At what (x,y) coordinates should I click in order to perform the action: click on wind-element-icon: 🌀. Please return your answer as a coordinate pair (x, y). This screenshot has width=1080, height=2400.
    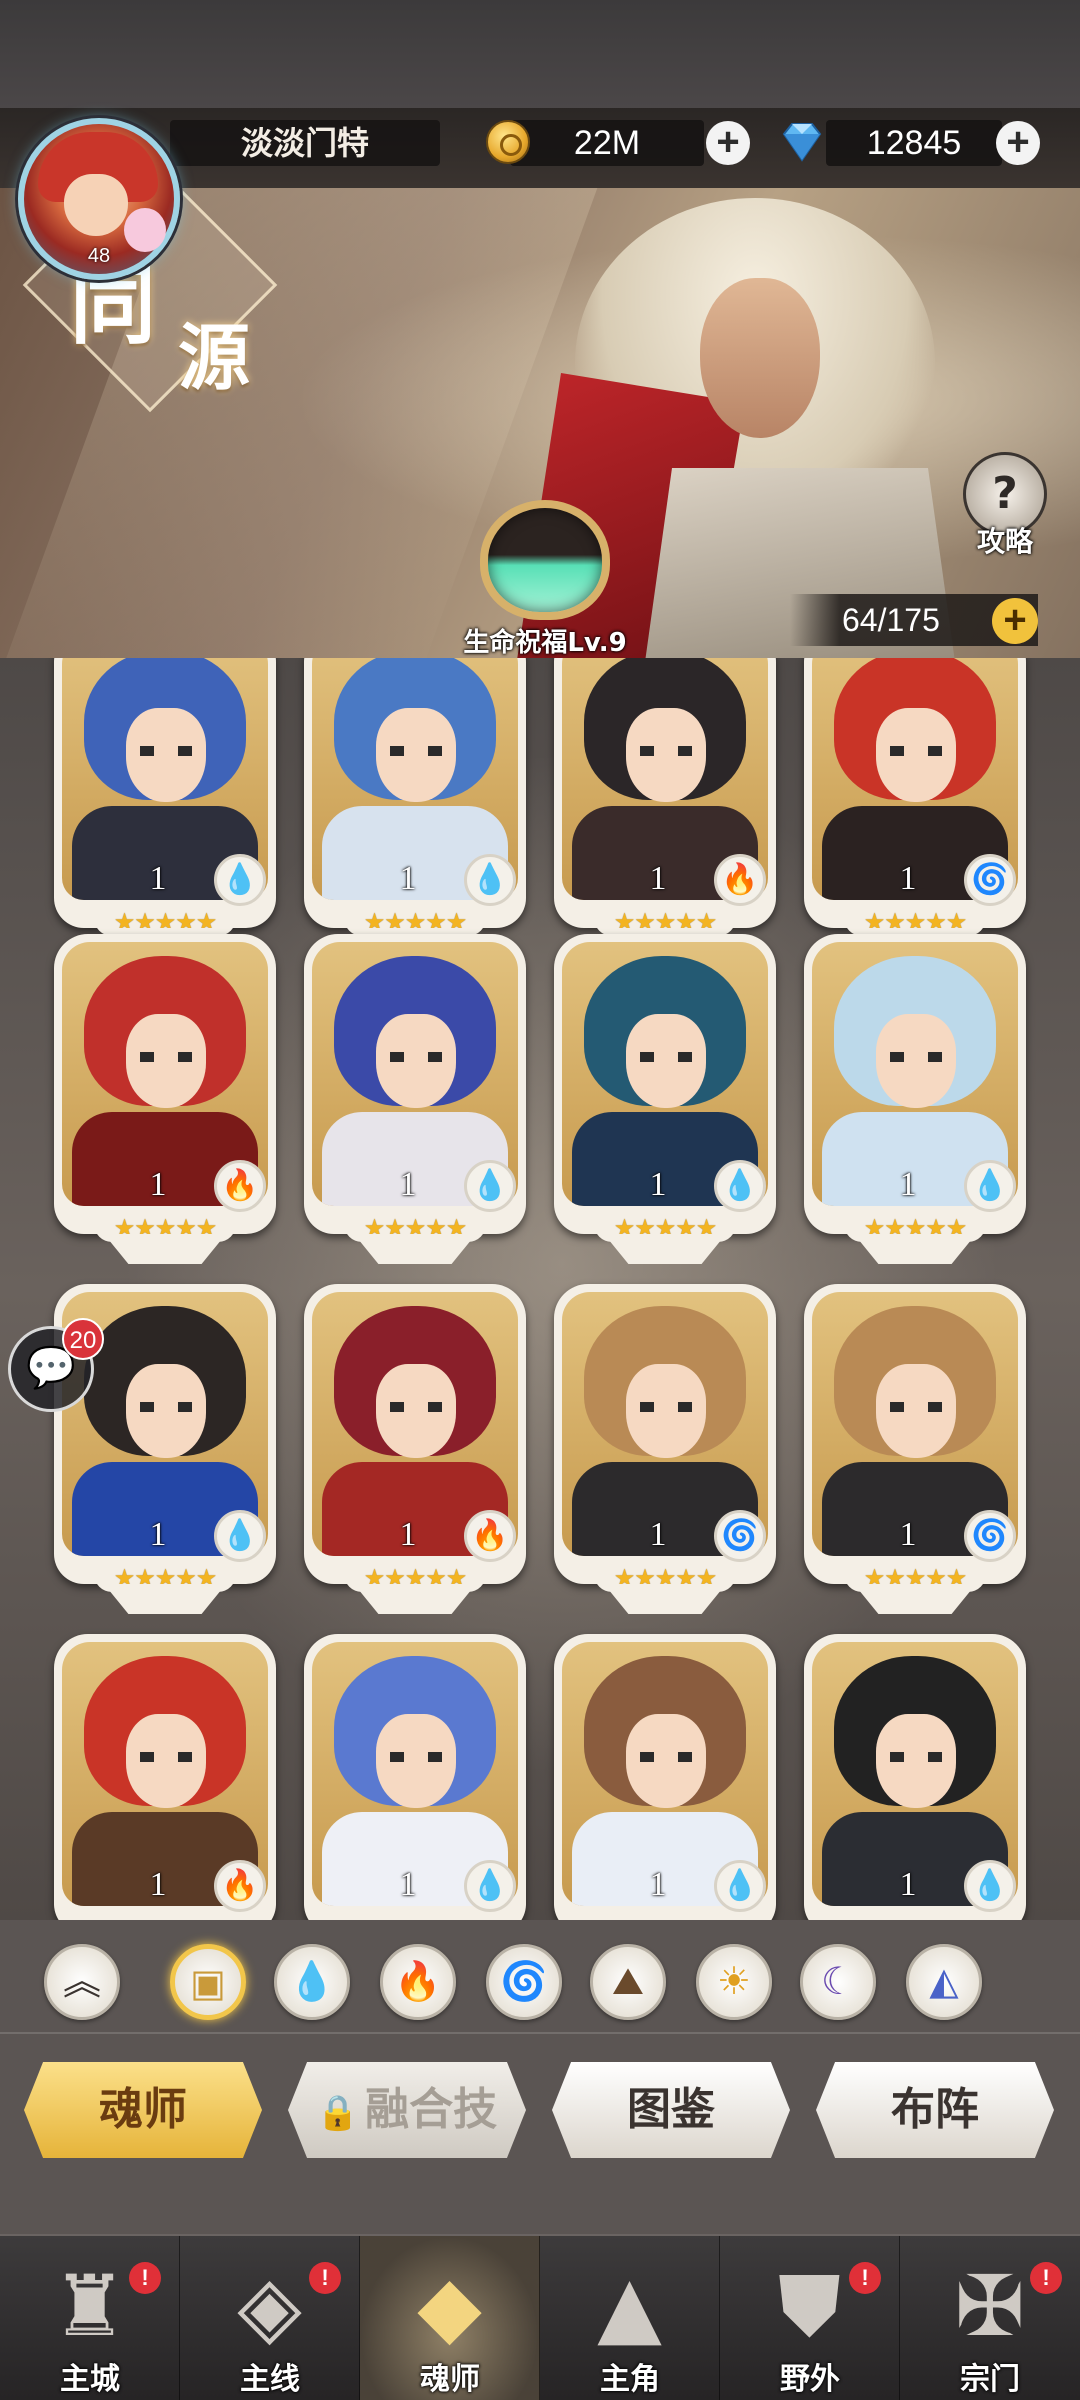
    Looking at the image, I should click on (990, 880).